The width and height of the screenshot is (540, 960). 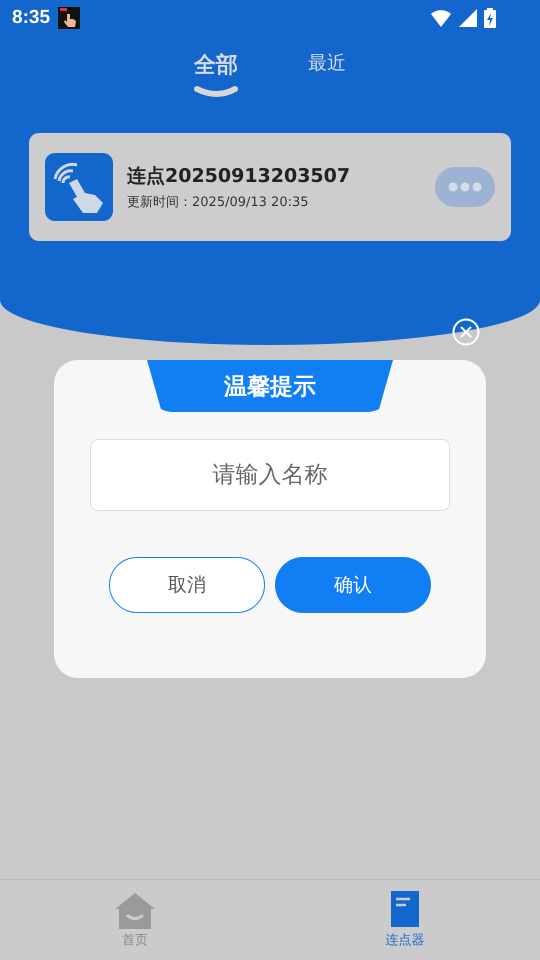 What do you see at coordinates (31, 18) in the screenshot?
I see `status-time: 8:35` at bounding box center [31, 18].